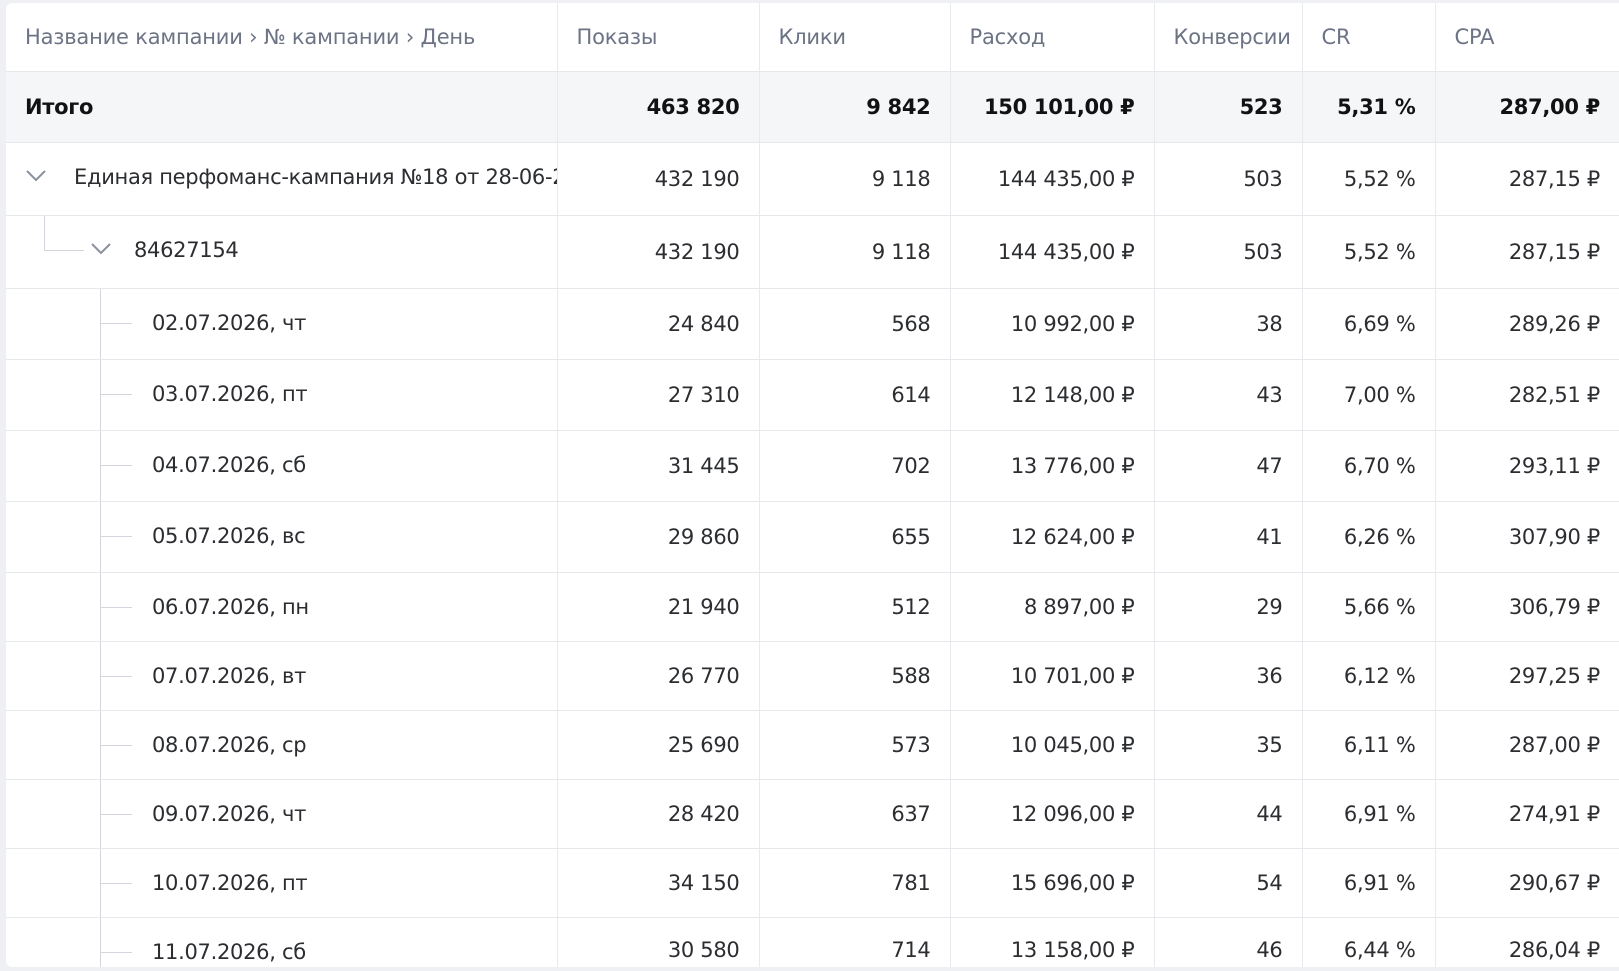  I want to click on day-impressions: 30 580, so click(658, 942).